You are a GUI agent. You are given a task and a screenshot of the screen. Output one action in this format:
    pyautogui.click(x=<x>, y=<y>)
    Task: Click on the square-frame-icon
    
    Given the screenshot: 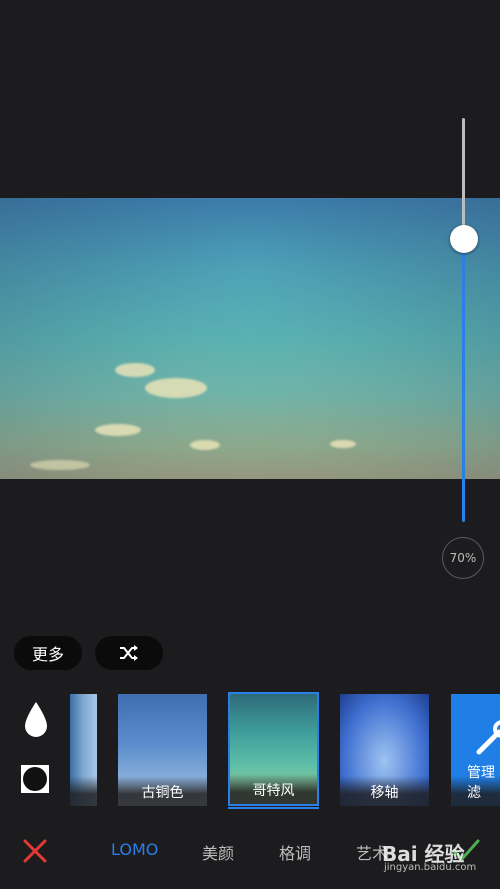 What is the action you would take?
    pyautogui.click(x=35, y=779)
    